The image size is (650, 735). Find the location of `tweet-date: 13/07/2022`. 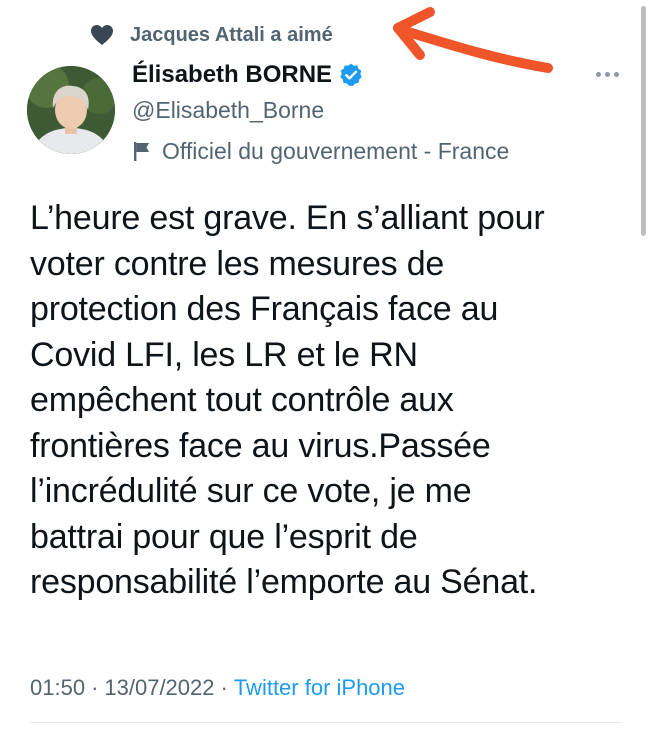

tweet-date: 13/07/2022 is located at coordinates (159, 688).